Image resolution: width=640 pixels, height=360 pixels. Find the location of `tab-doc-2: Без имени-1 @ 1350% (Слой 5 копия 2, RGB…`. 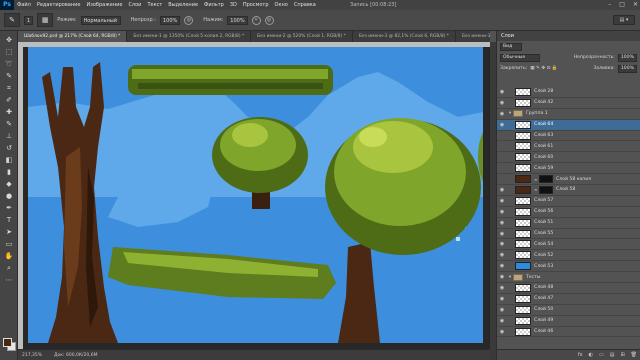

tab-doc-2: Без имени-1 @ 1350% (Слой 5 копия 2, RGB… is located at coordinates (189, 36).